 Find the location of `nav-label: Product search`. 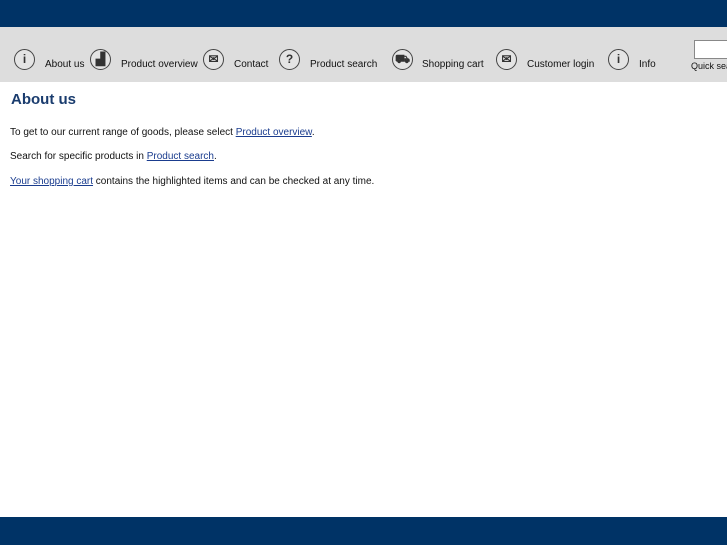

nav-label: Product search is located at coordinates (344, 64).